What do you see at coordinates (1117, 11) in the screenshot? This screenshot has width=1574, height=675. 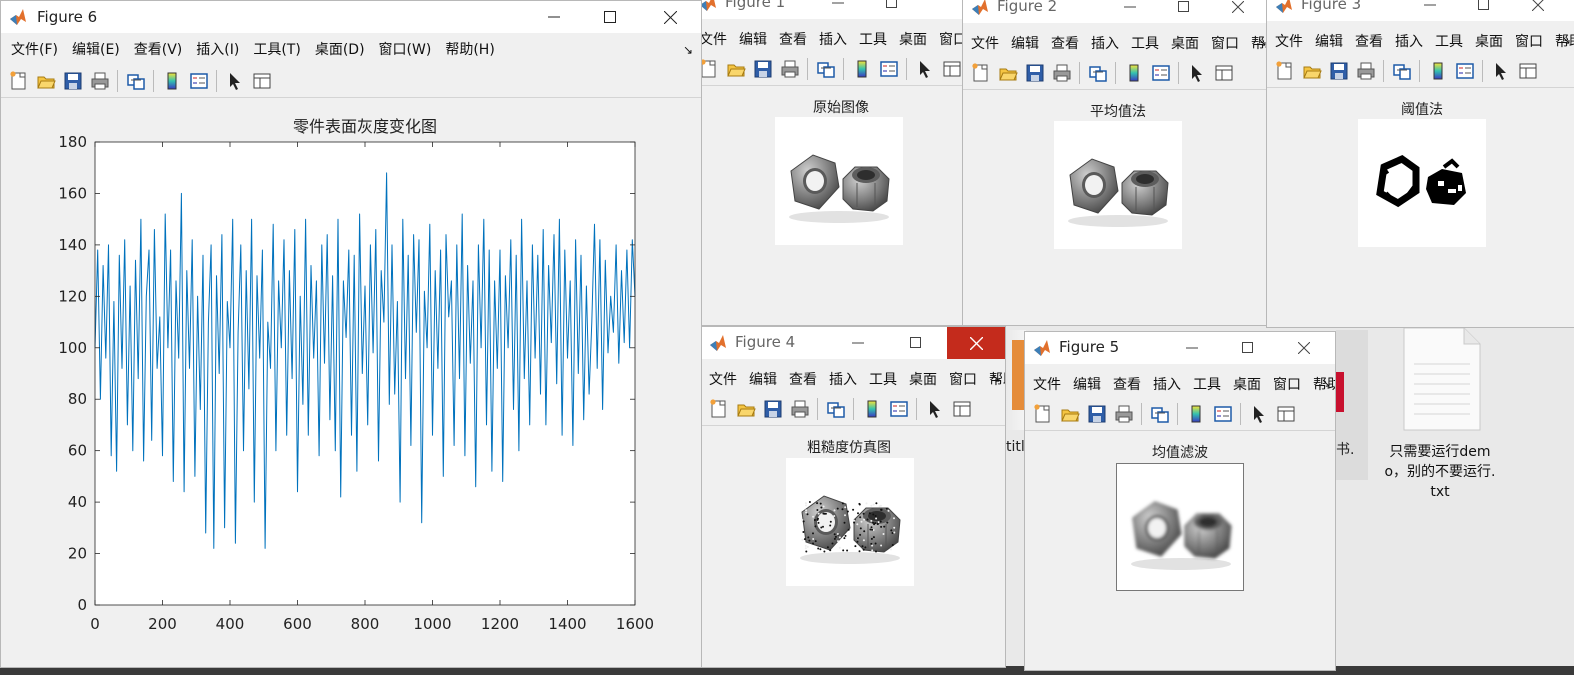 I see `title-bar: Figure 2` at bounding box center [1117, 11].